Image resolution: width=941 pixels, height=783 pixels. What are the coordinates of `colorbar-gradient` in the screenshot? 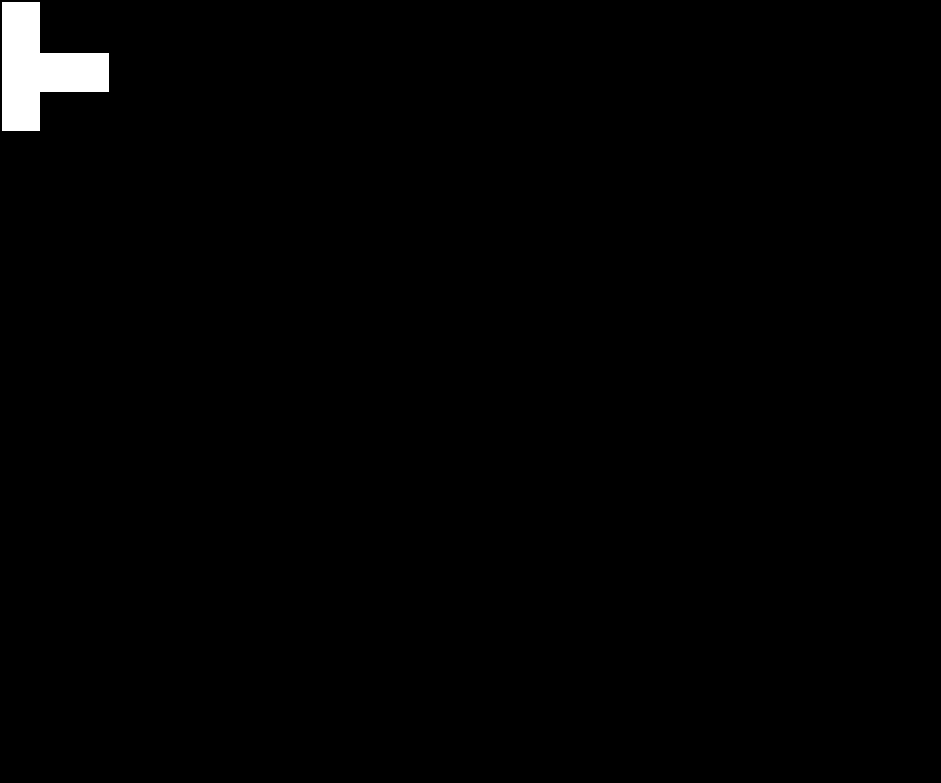 It's located at (56, 62).